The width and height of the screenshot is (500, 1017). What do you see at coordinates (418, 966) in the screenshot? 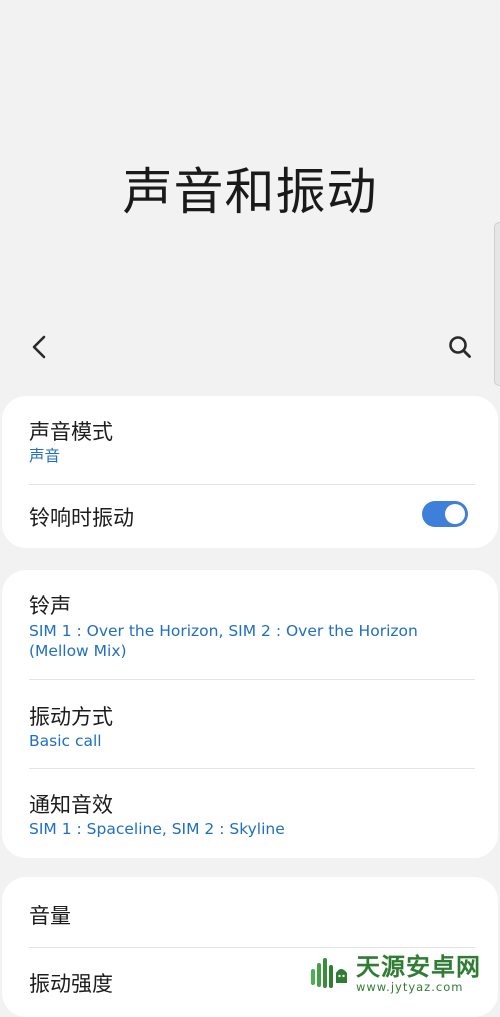
I see `watermark-name: 天源安卓网` at bounding box center [418, 966].